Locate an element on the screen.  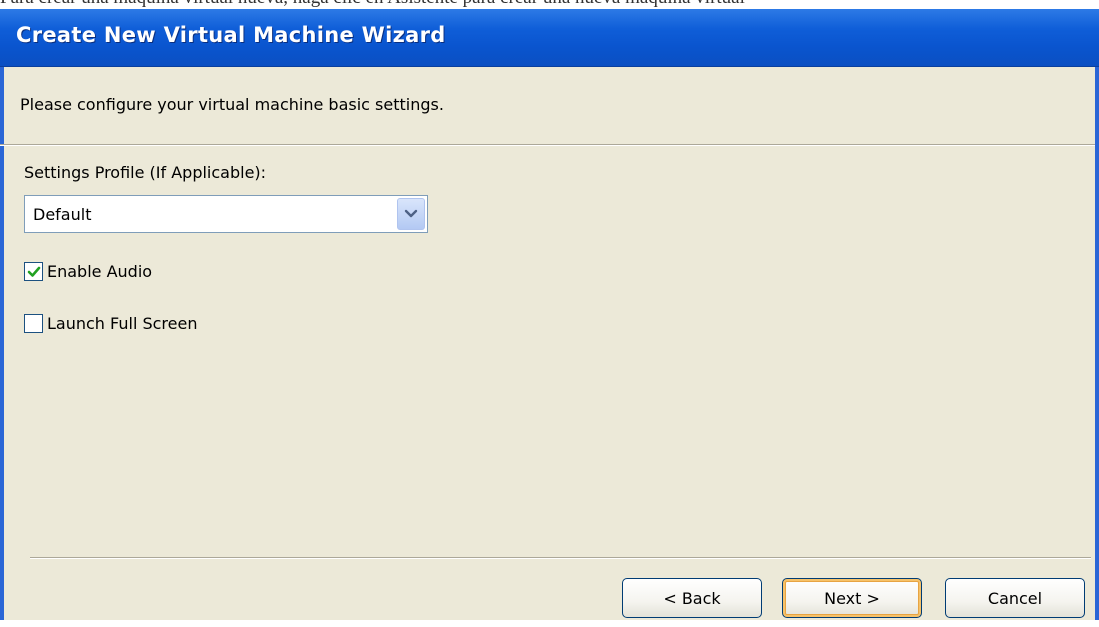
header-divider is located at coordinates (547, 145).